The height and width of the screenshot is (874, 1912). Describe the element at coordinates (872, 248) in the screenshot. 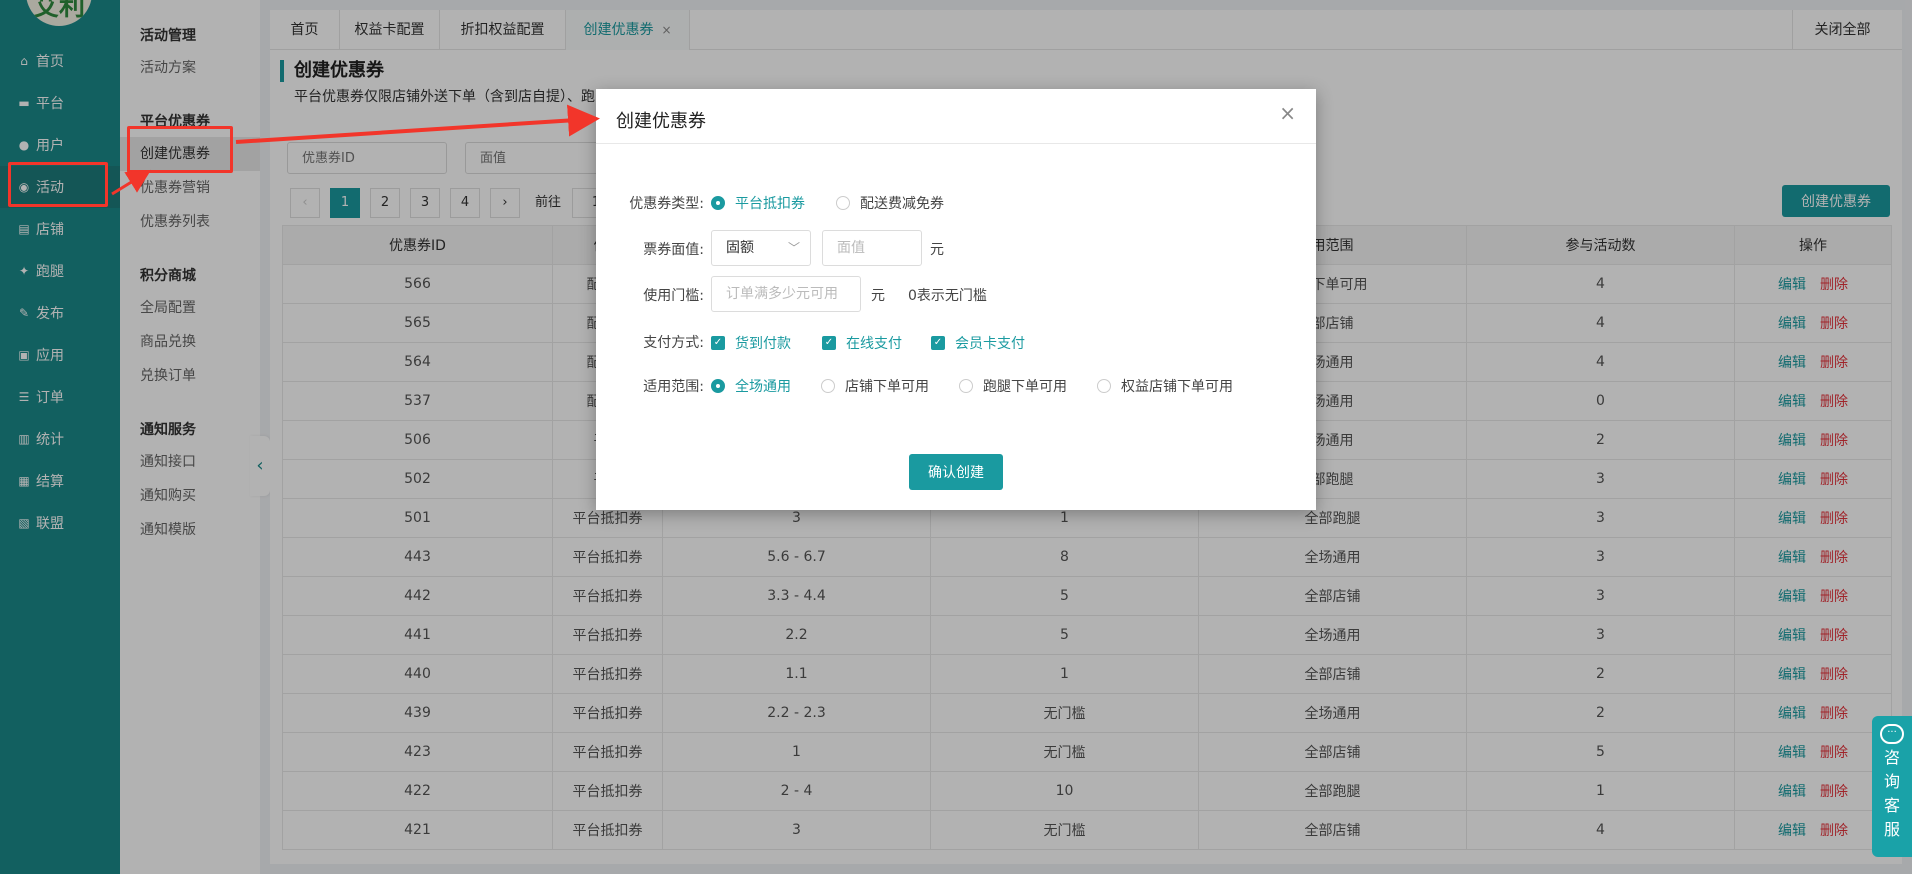

I see `coupon-value-input: 面值` at that location.